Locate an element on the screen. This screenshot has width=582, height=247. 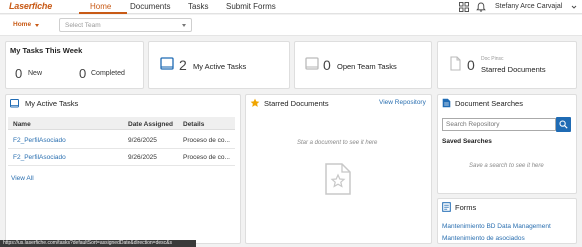
home-dropdown: Home is located at coordinates (22, 24).